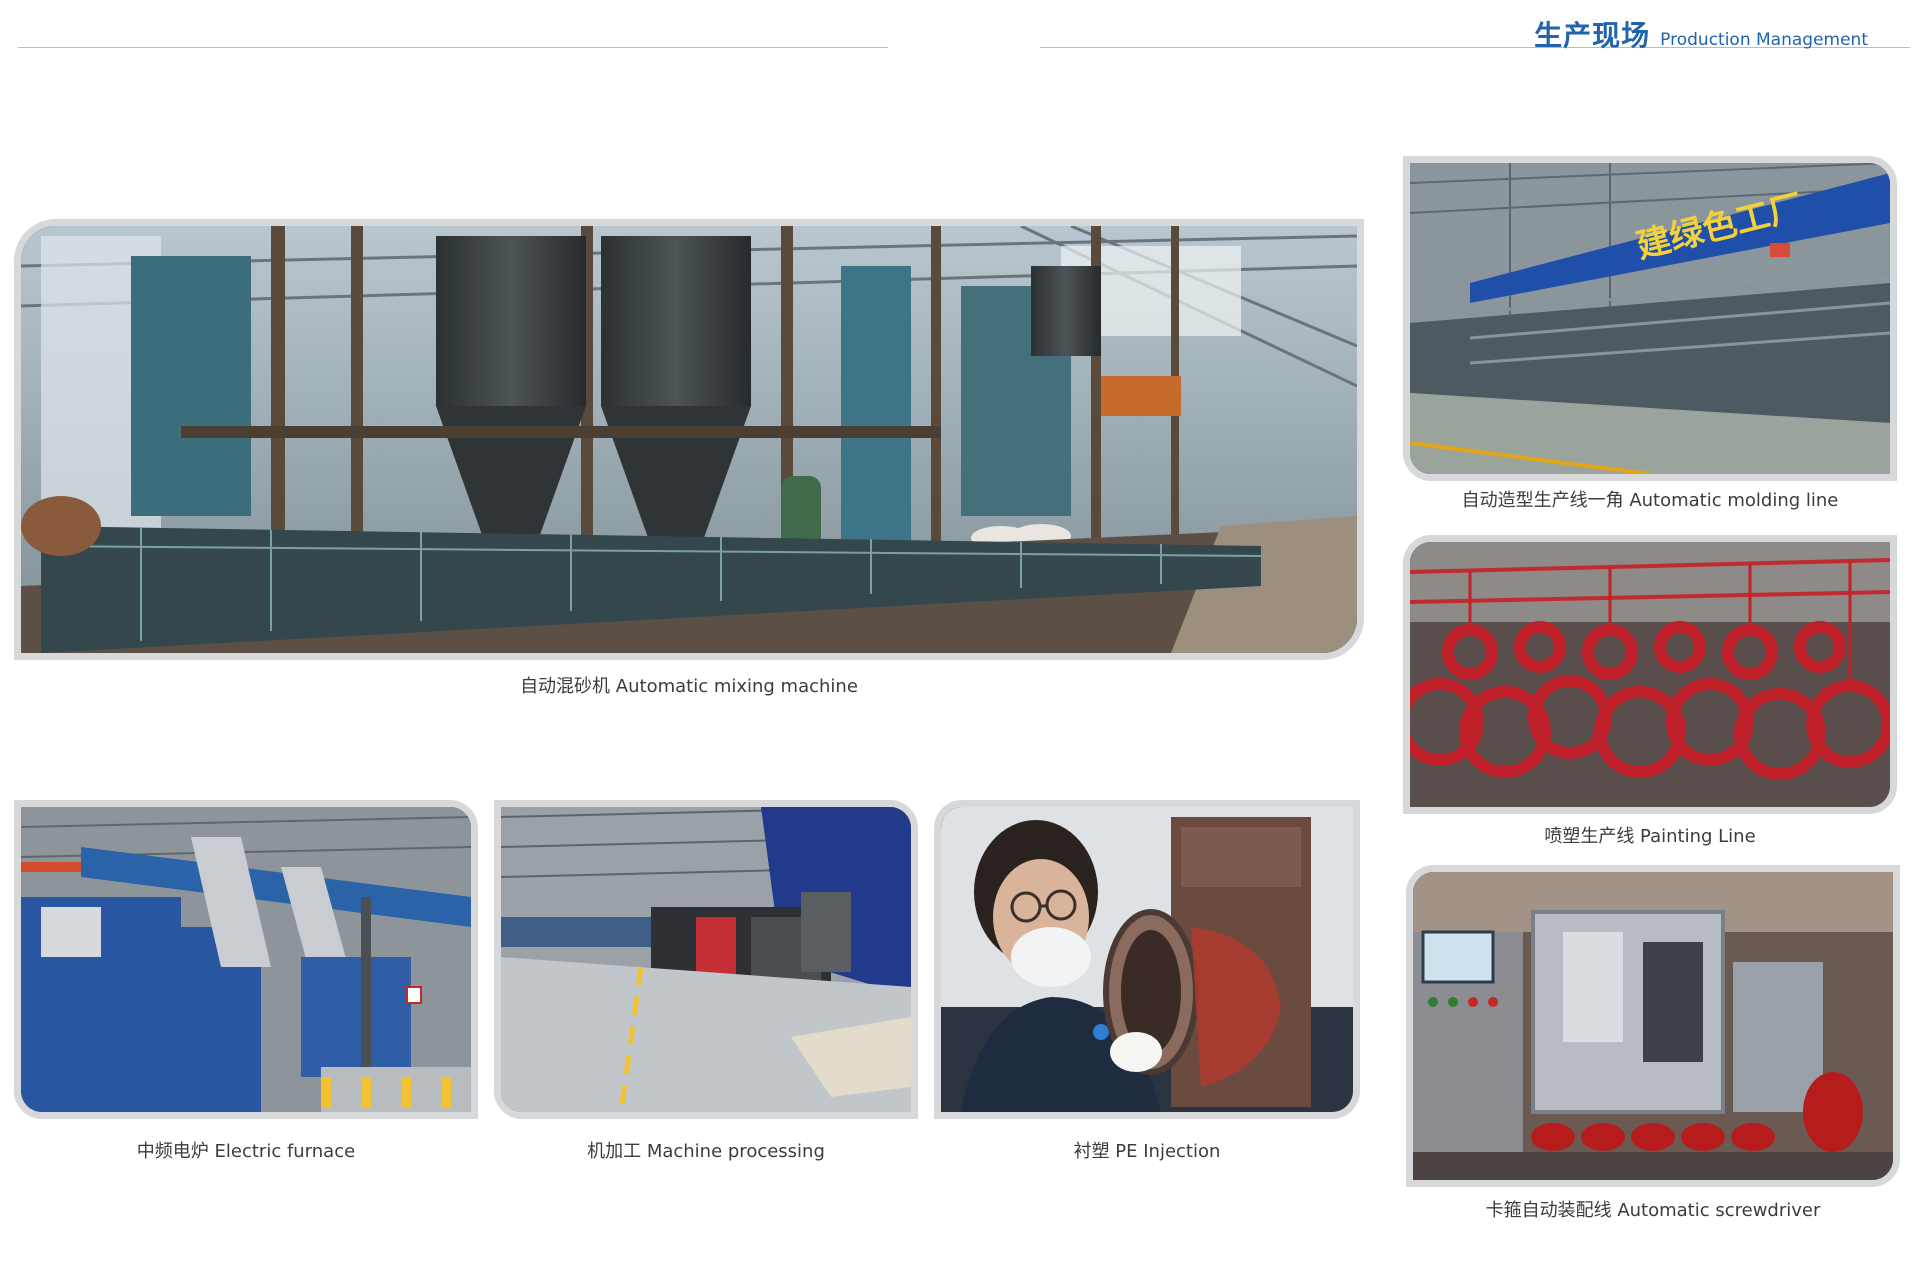  I want to click on caption-painting-line: 喷塑生产线 Painting Line, so click(1650, 836).